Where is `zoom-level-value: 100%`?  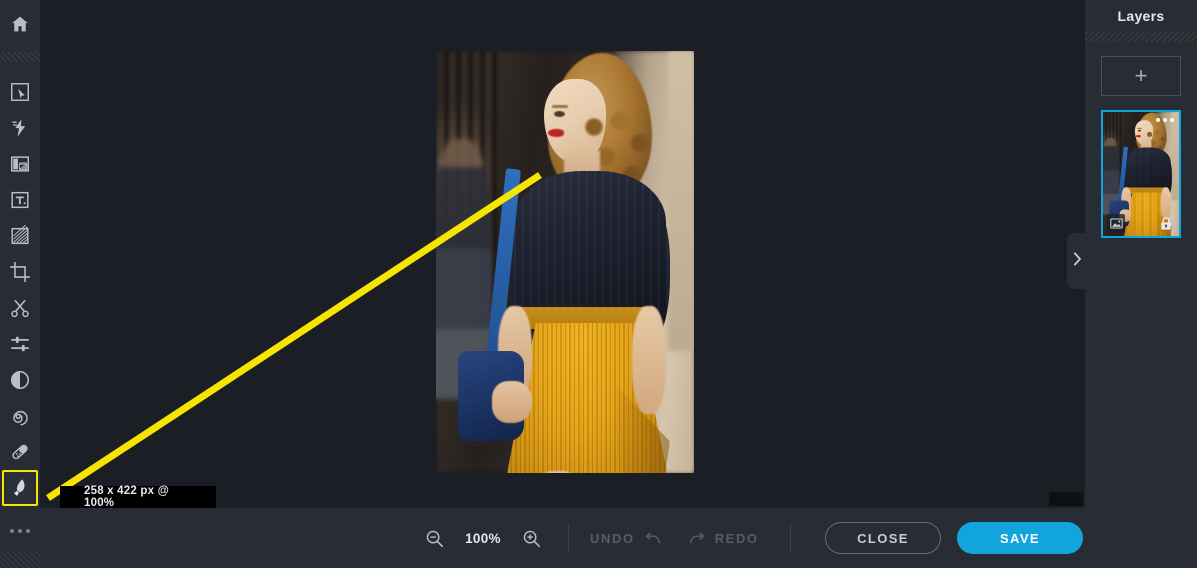
zoom-level-value: 100% is located at coordinates (483, 538).